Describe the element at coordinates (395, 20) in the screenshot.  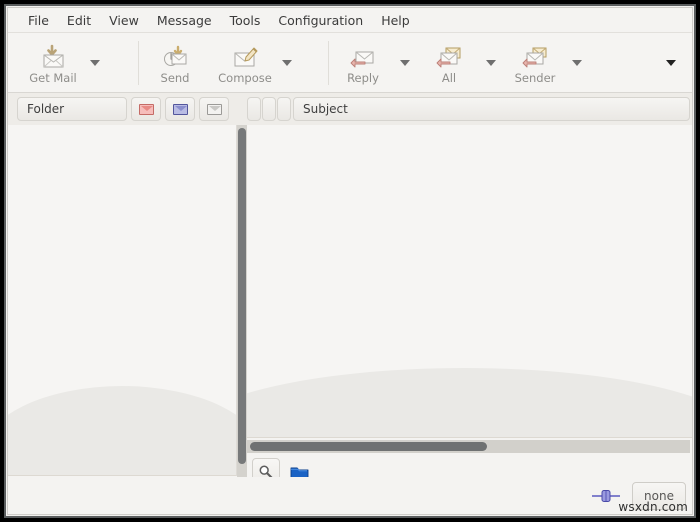
I see `menu-item-help: Help` at that location.